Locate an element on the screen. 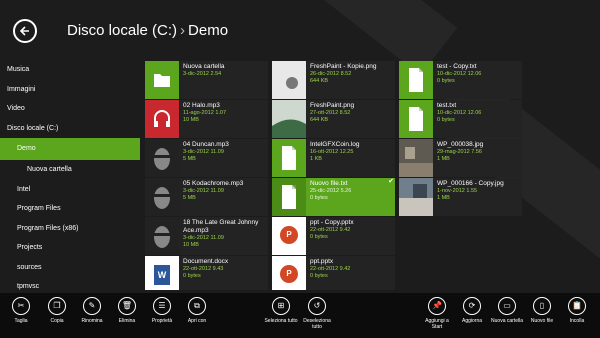 The height and width of the screenshot is (338, 600). select-all-button: ⊞ Seleziona tutto is located at coordinates (281, 310).